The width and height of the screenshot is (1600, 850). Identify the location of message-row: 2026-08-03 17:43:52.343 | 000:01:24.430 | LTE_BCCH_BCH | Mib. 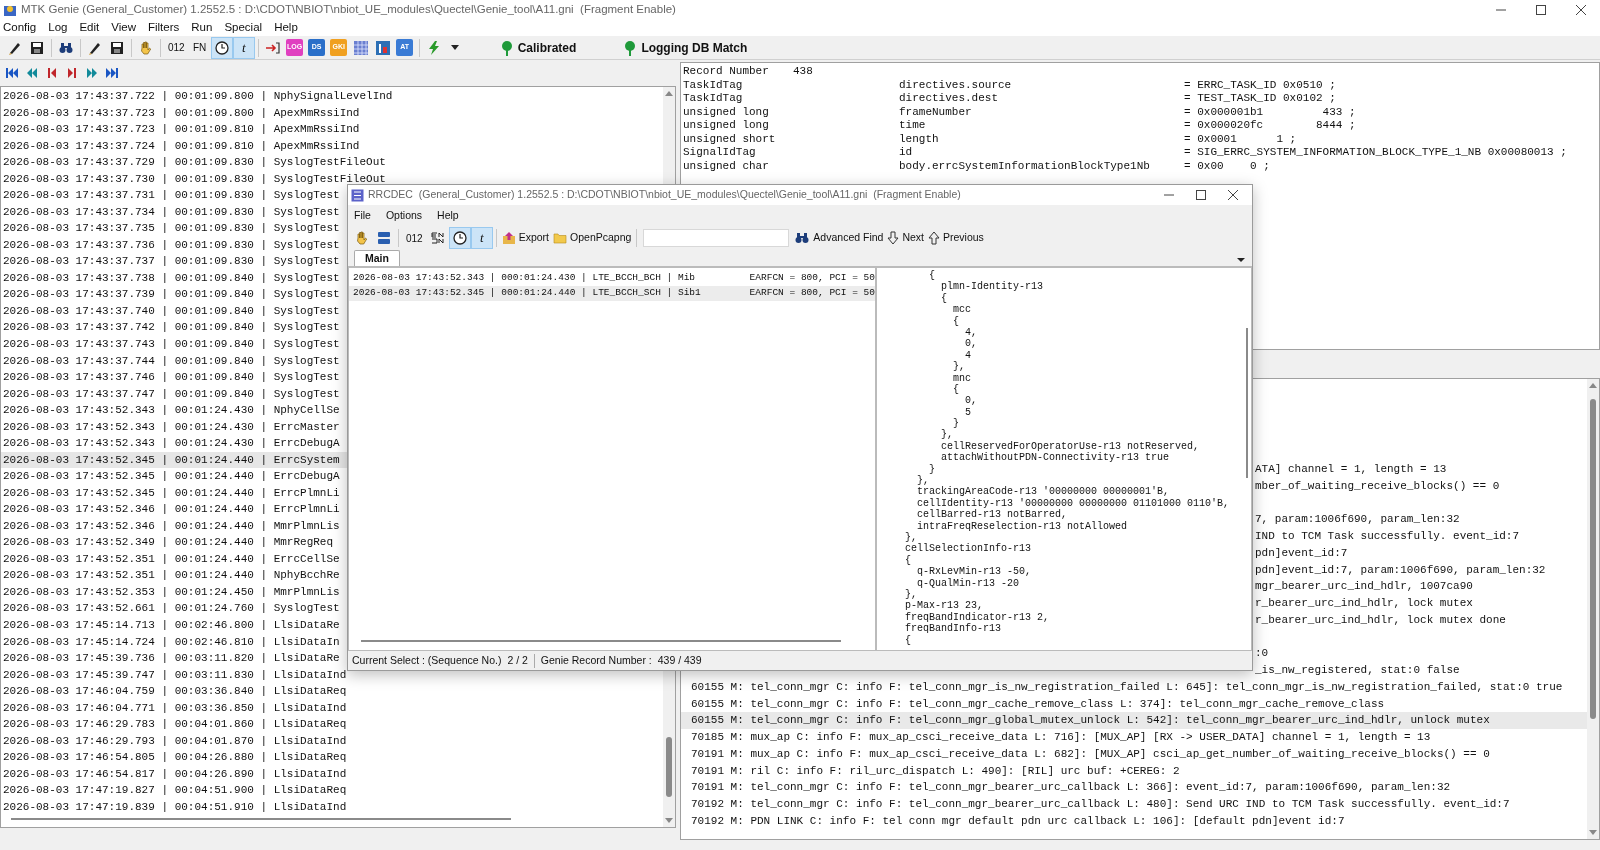
(549, 278).